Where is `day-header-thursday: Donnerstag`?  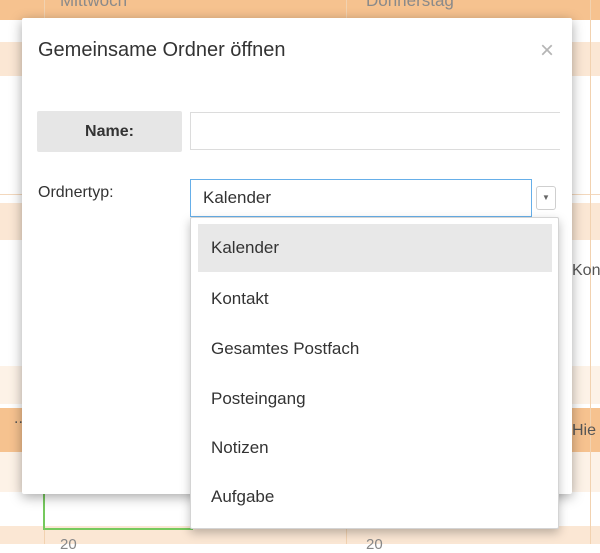
day-header-thursday: Donnerstag is located at coordinates (410, 5).